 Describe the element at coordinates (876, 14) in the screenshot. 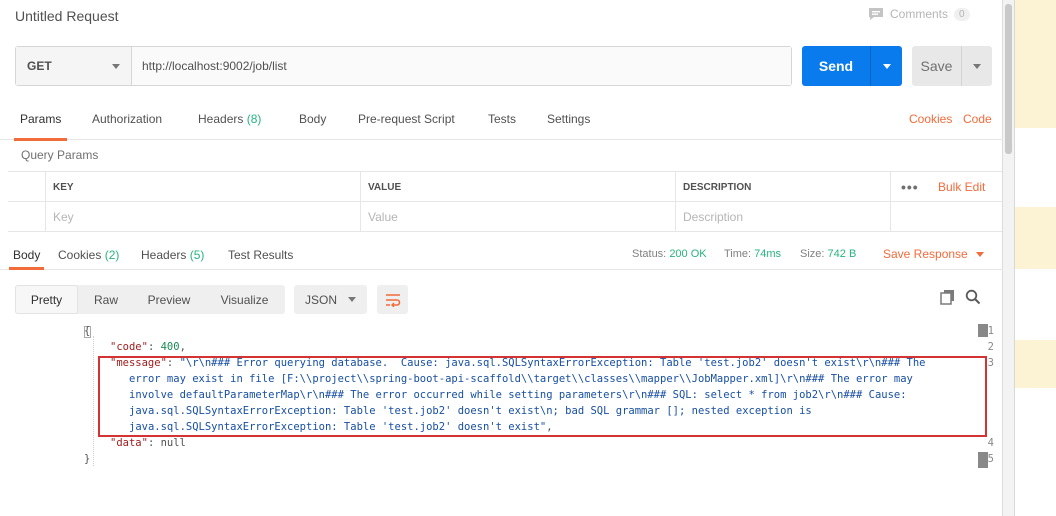

I see `comment-icon` at that location.